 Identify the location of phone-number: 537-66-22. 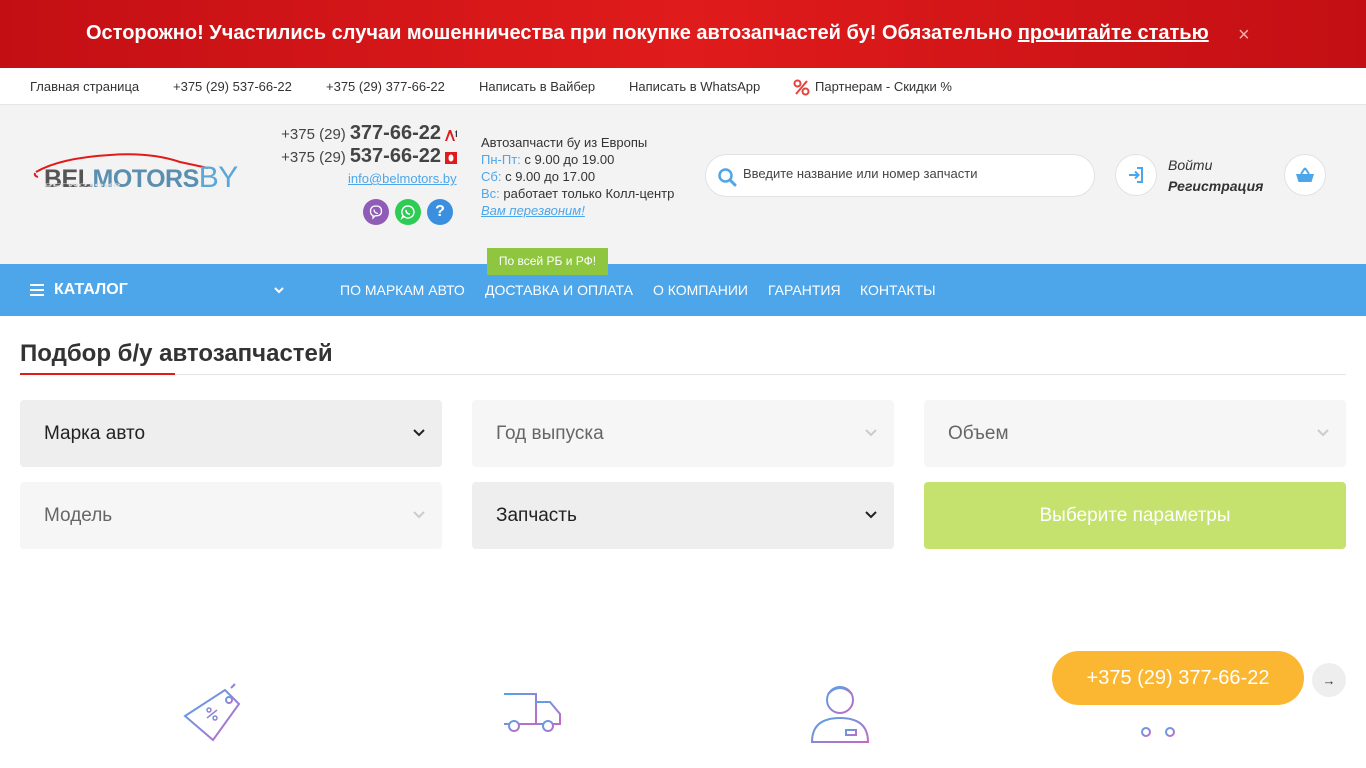
(395, 156).